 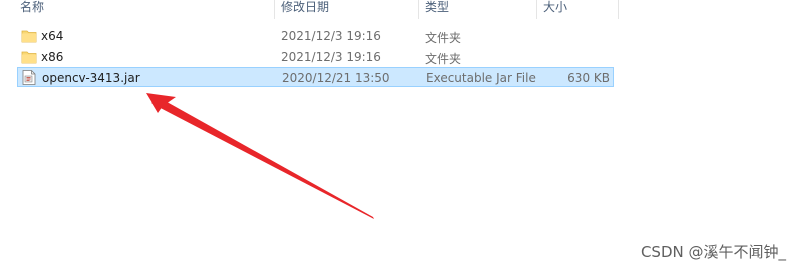 What do you see at coordinates (578, 9) in the screenshot?
I see `column-header-size: 大小` at bounding box center [578, 9].